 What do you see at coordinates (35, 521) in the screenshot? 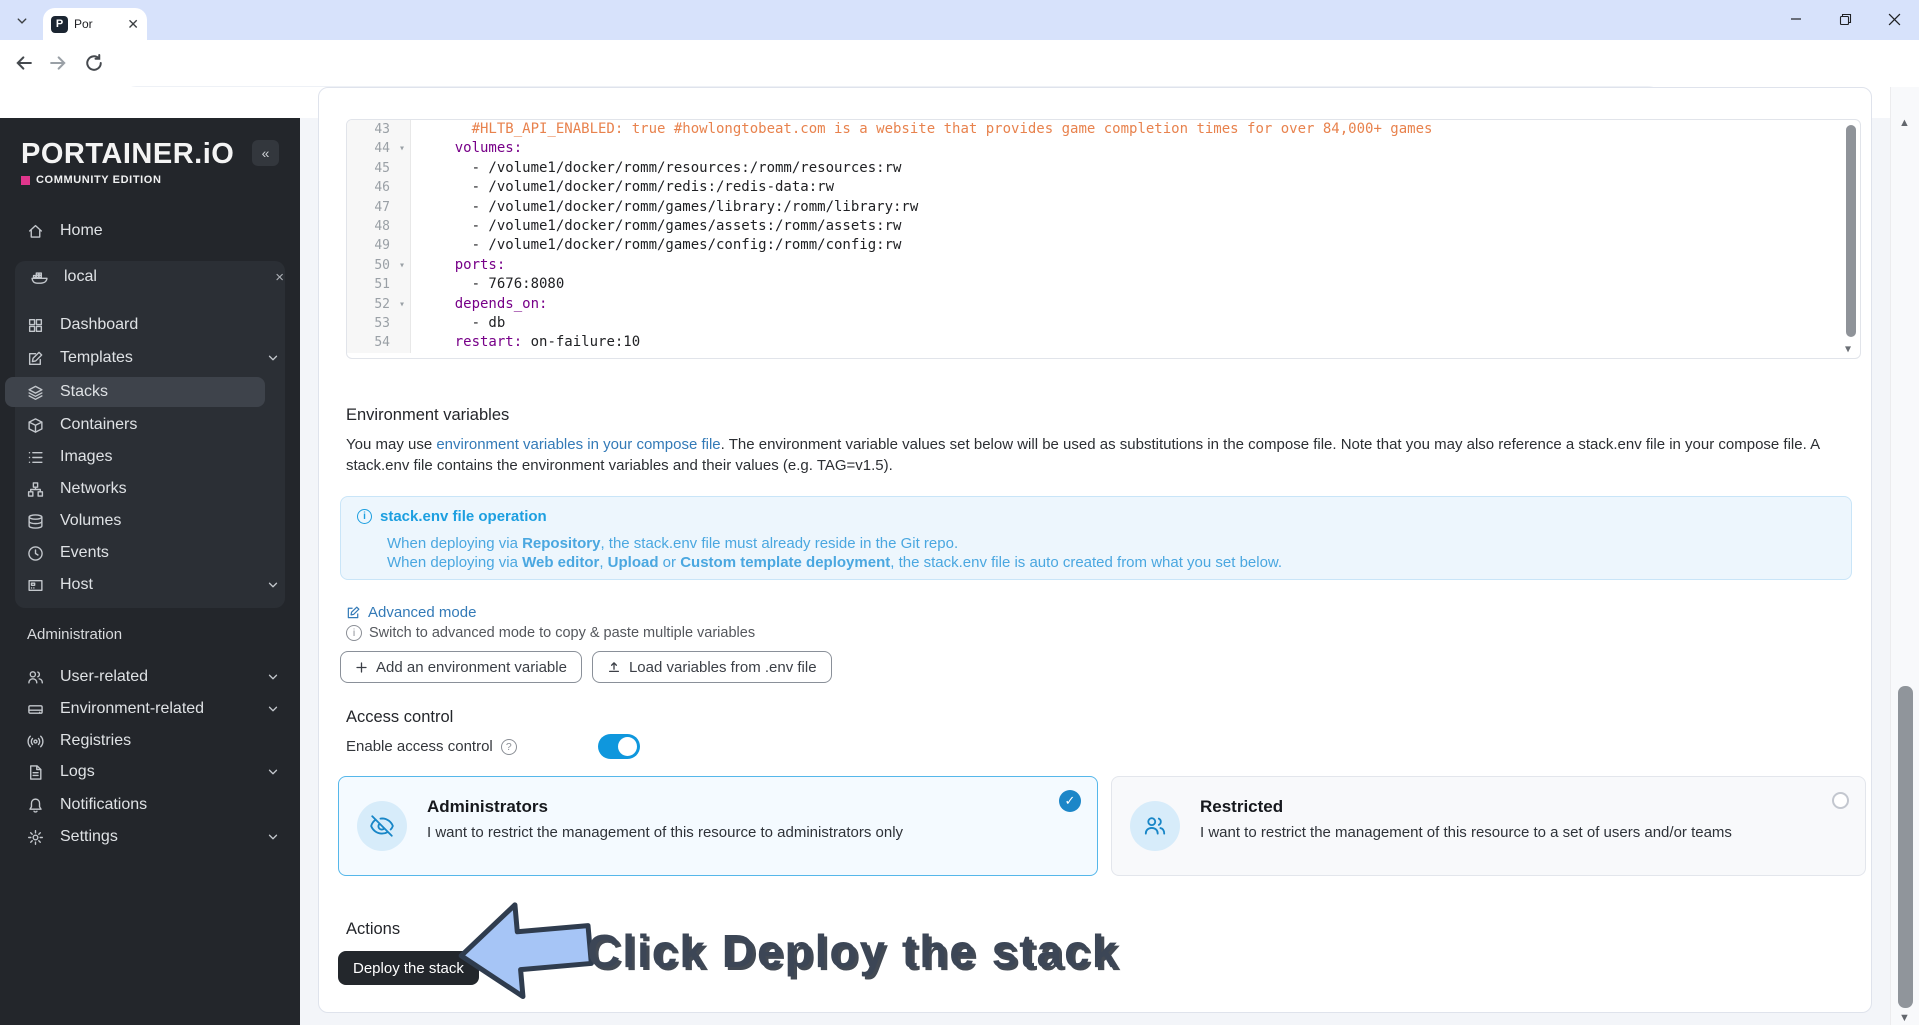
I see `volumes-icon` at bounding box center [35, 521].